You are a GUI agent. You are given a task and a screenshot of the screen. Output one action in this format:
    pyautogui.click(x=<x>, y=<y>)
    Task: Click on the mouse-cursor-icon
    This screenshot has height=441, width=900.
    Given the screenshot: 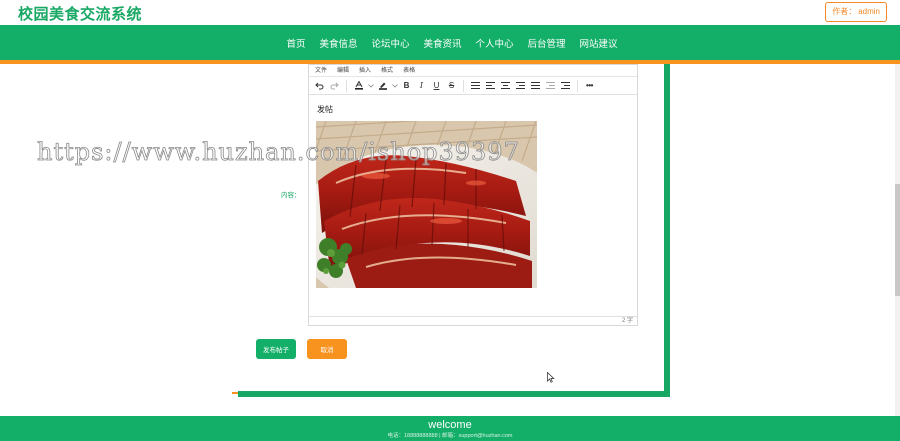 What is the action you would take?
    pyautogui.click(x=551, y=377)
    